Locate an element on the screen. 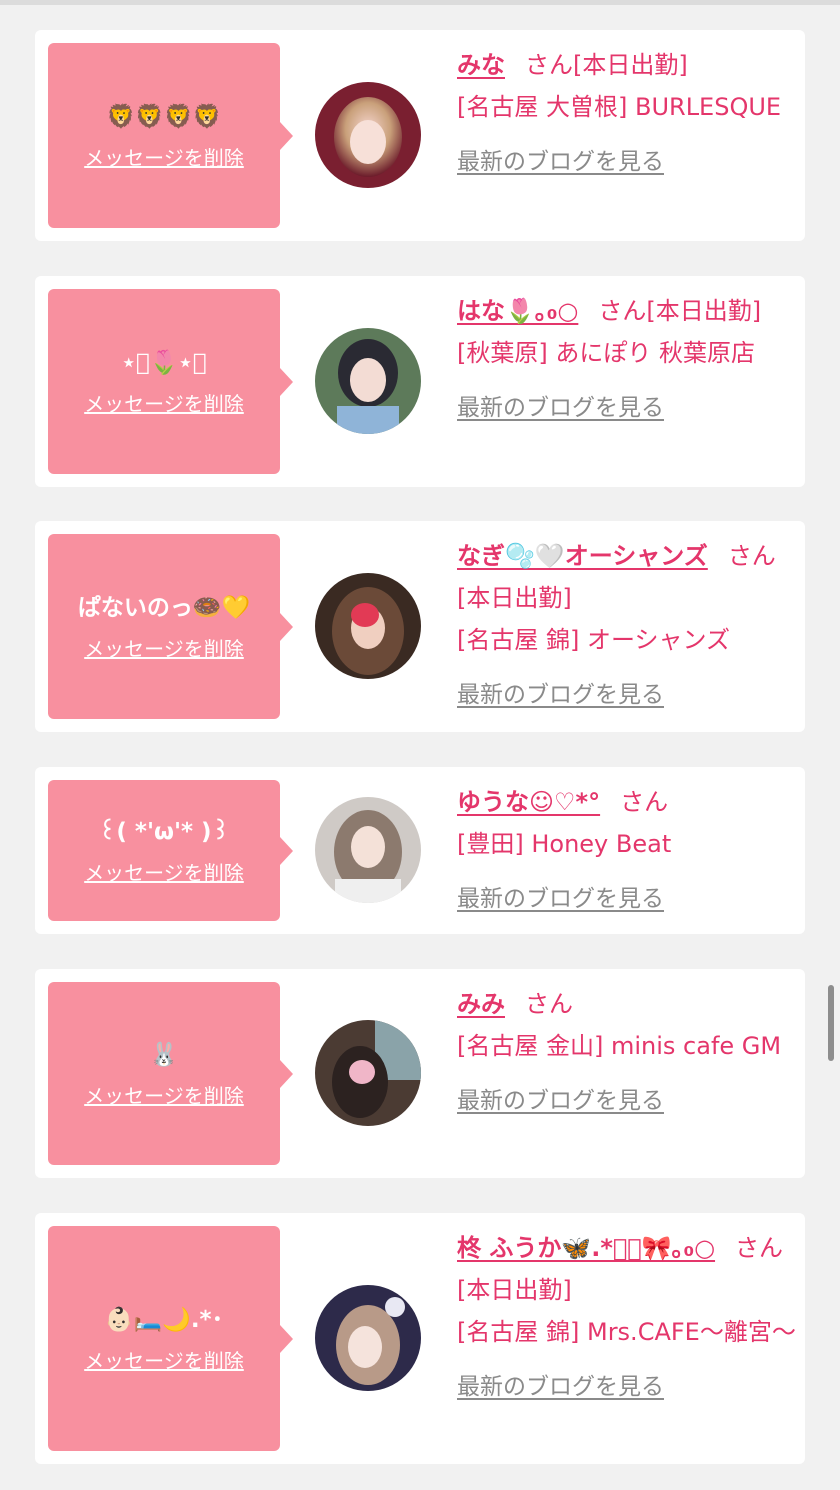 The image size is (840, 1490). card-info: ゆうな☺︎♡*° さん [豊田] Honey Beat 最新のブログを見る is located at coordinates (627, 847).